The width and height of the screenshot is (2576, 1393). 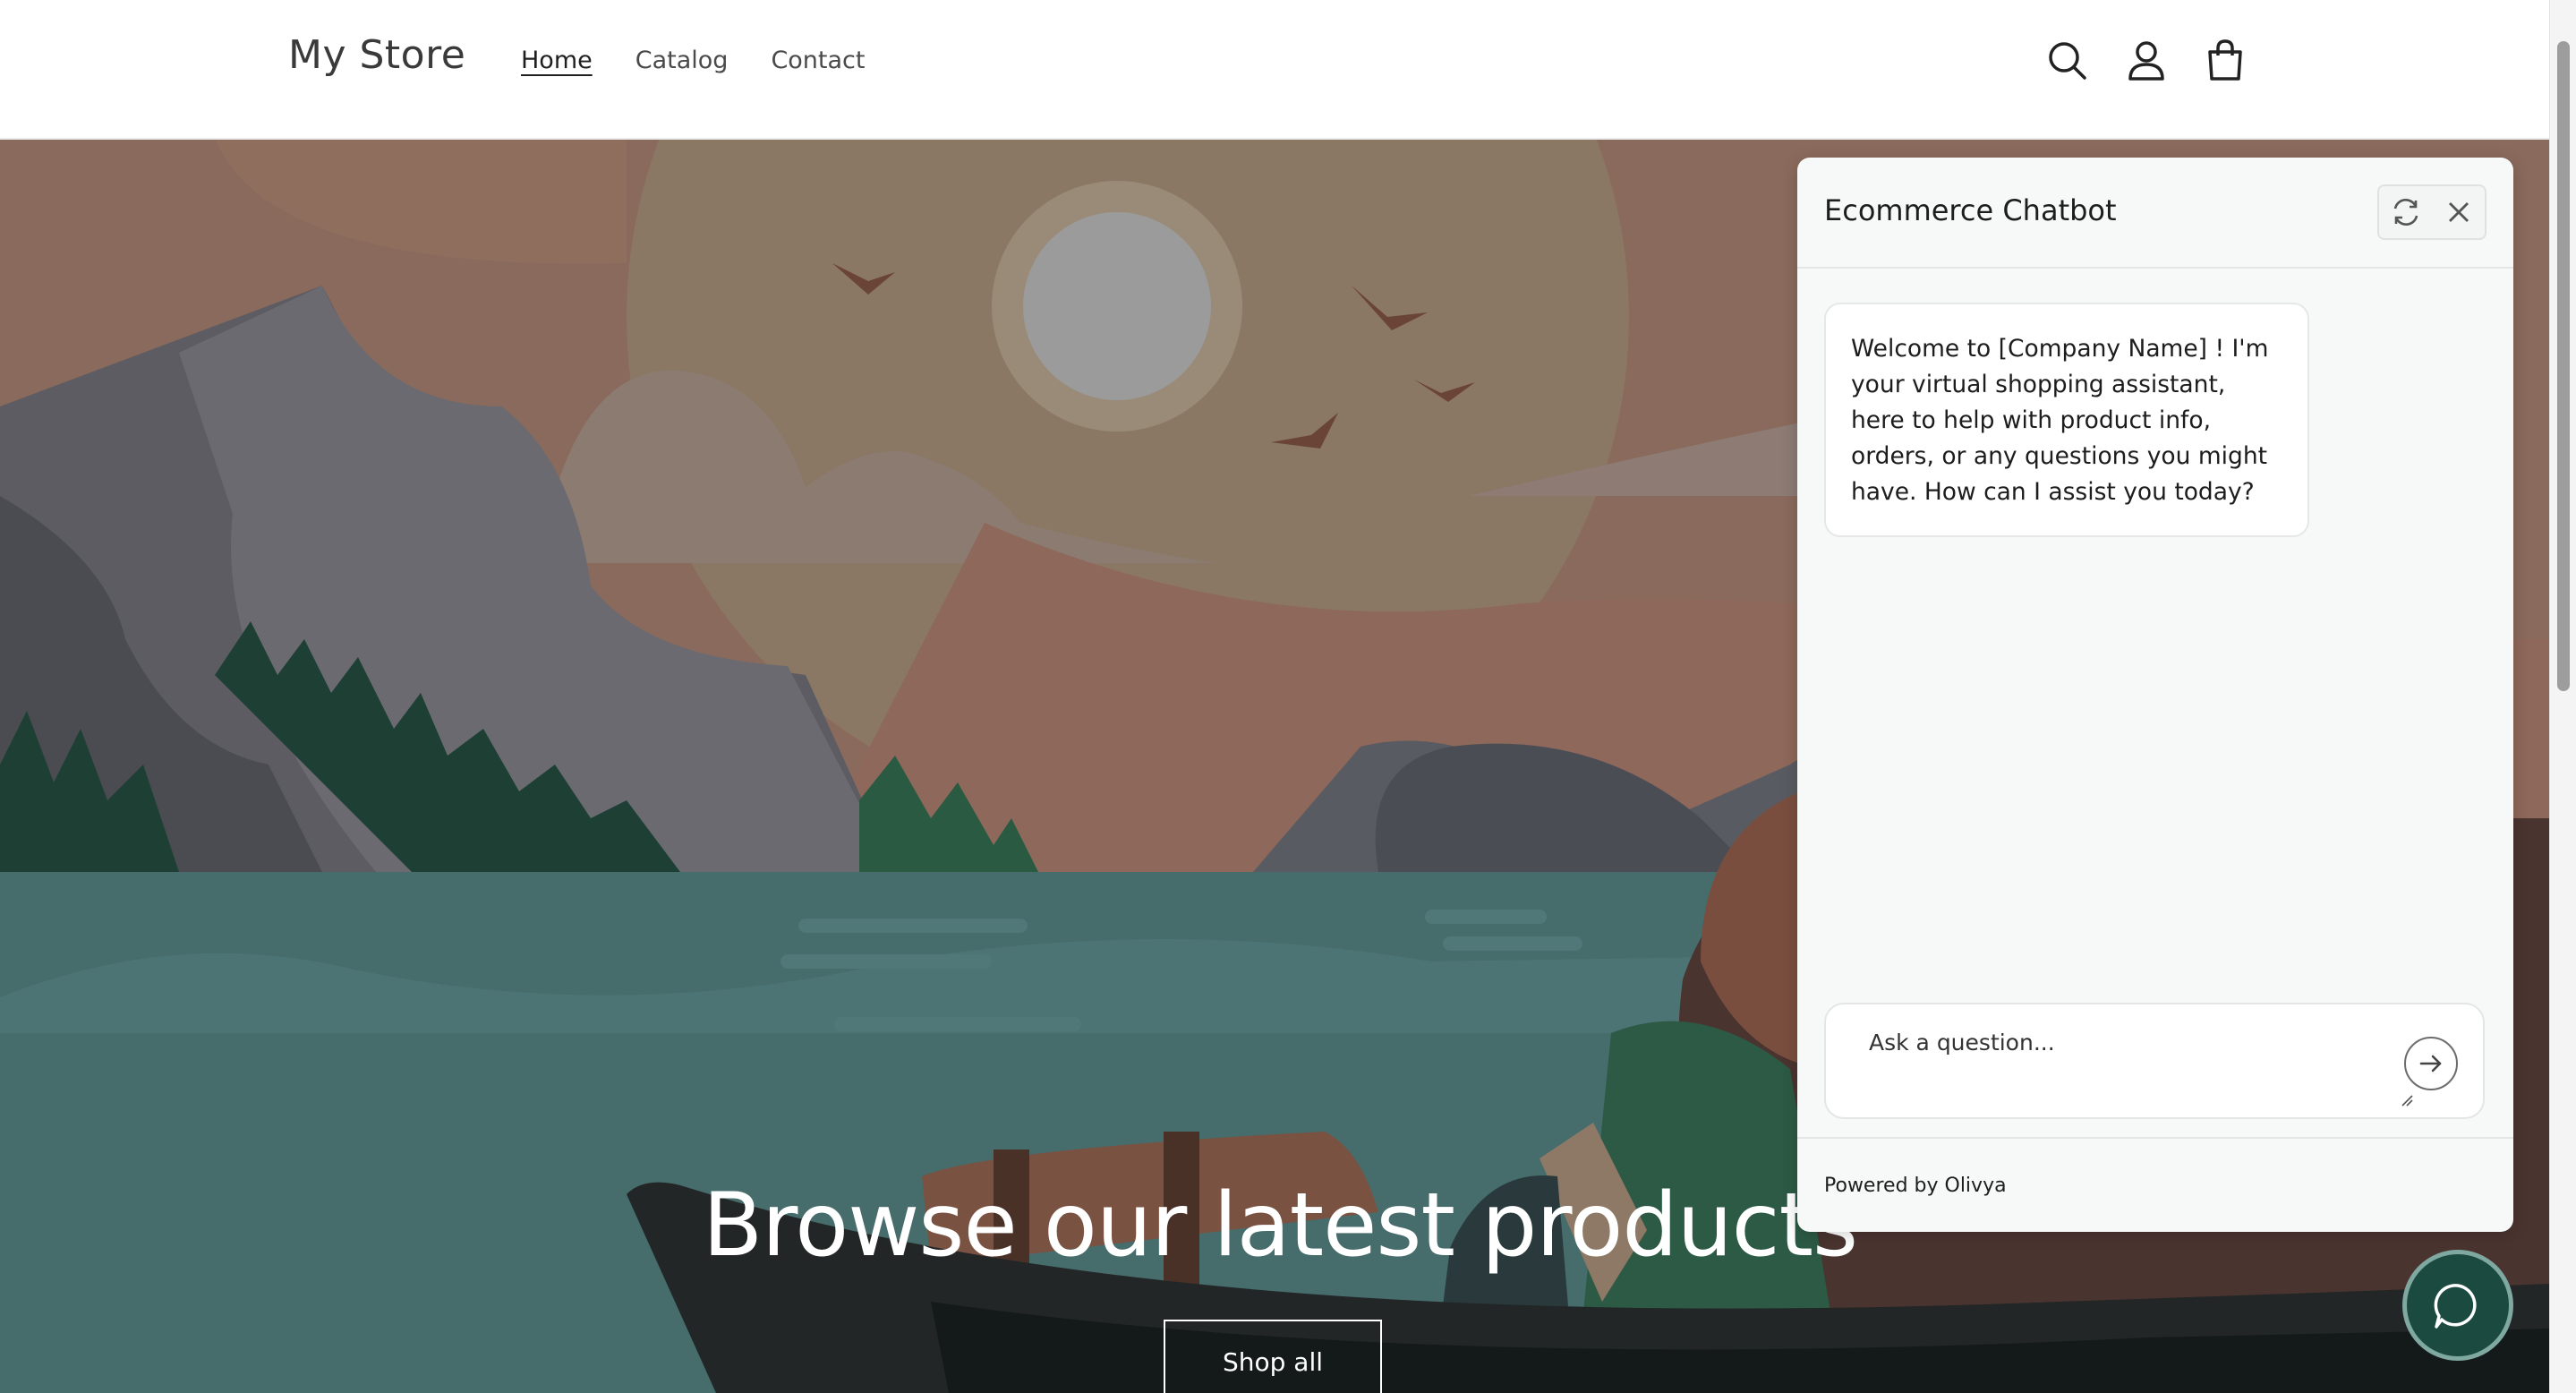 What do you see at coordinates (2155, 1185) in the screenshot?
I see `chatbot-footer: Powered by Olivya` at bounding box center [2155, 1185].